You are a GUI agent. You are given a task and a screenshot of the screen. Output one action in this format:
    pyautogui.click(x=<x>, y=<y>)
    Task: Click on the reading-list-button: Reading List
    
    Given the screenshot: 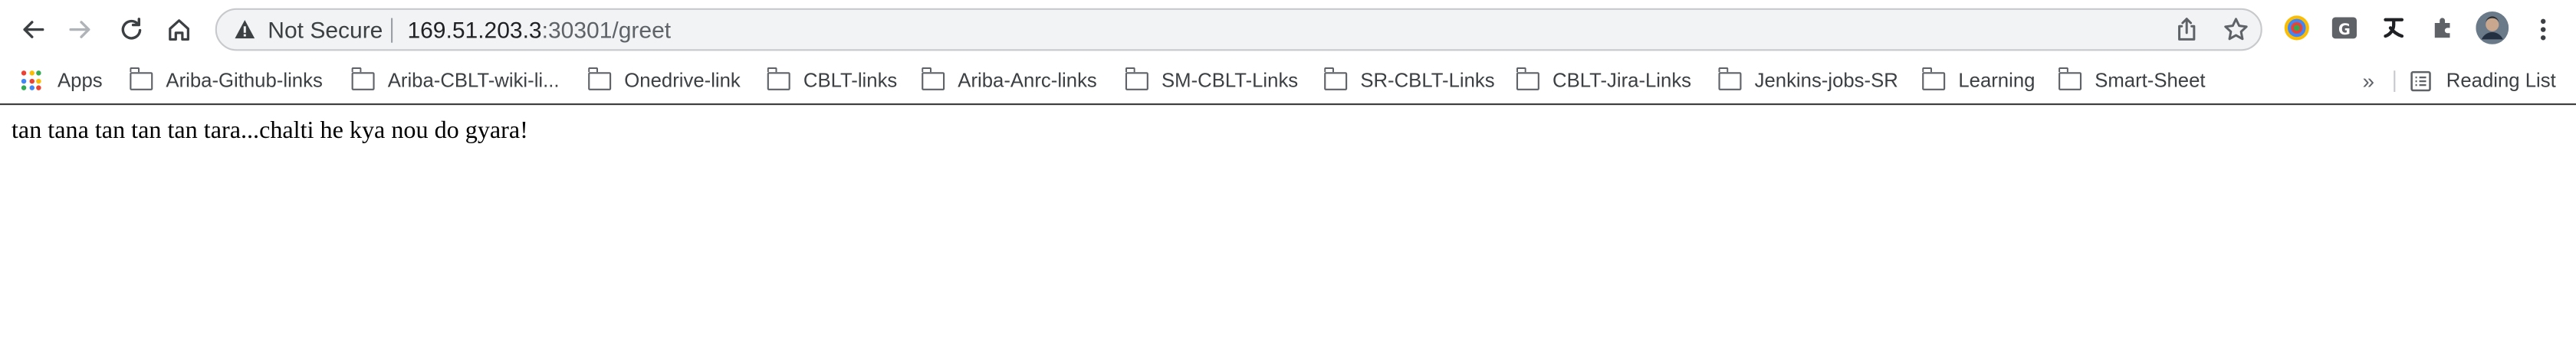 What is the action you would take?
    pyautogui.click(x=2483, y=80)
    